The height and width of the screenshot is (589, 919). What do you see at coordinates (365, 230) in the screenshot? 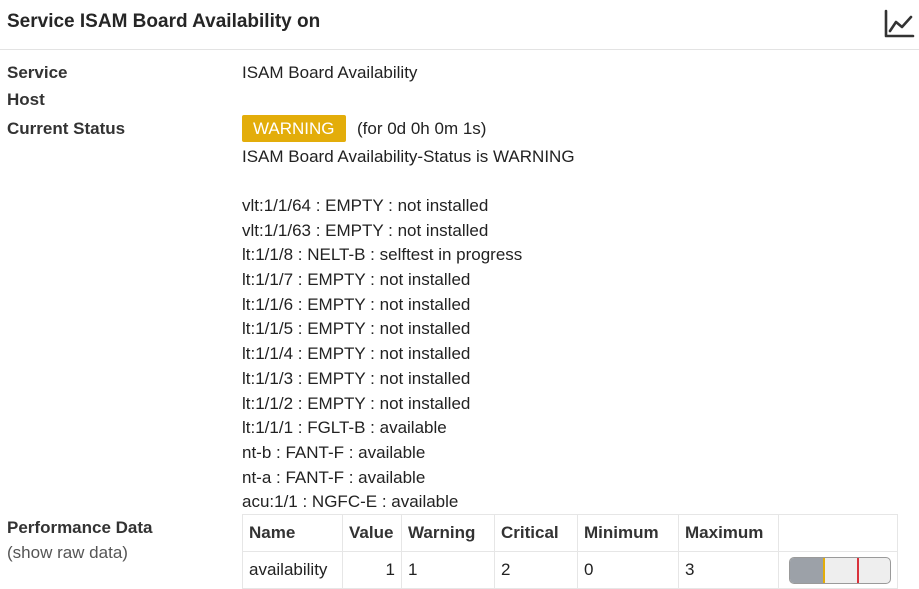
I see `output-line: vlt:1/1/63 : EMPTY : not installed` at bounding box center [365, 230].